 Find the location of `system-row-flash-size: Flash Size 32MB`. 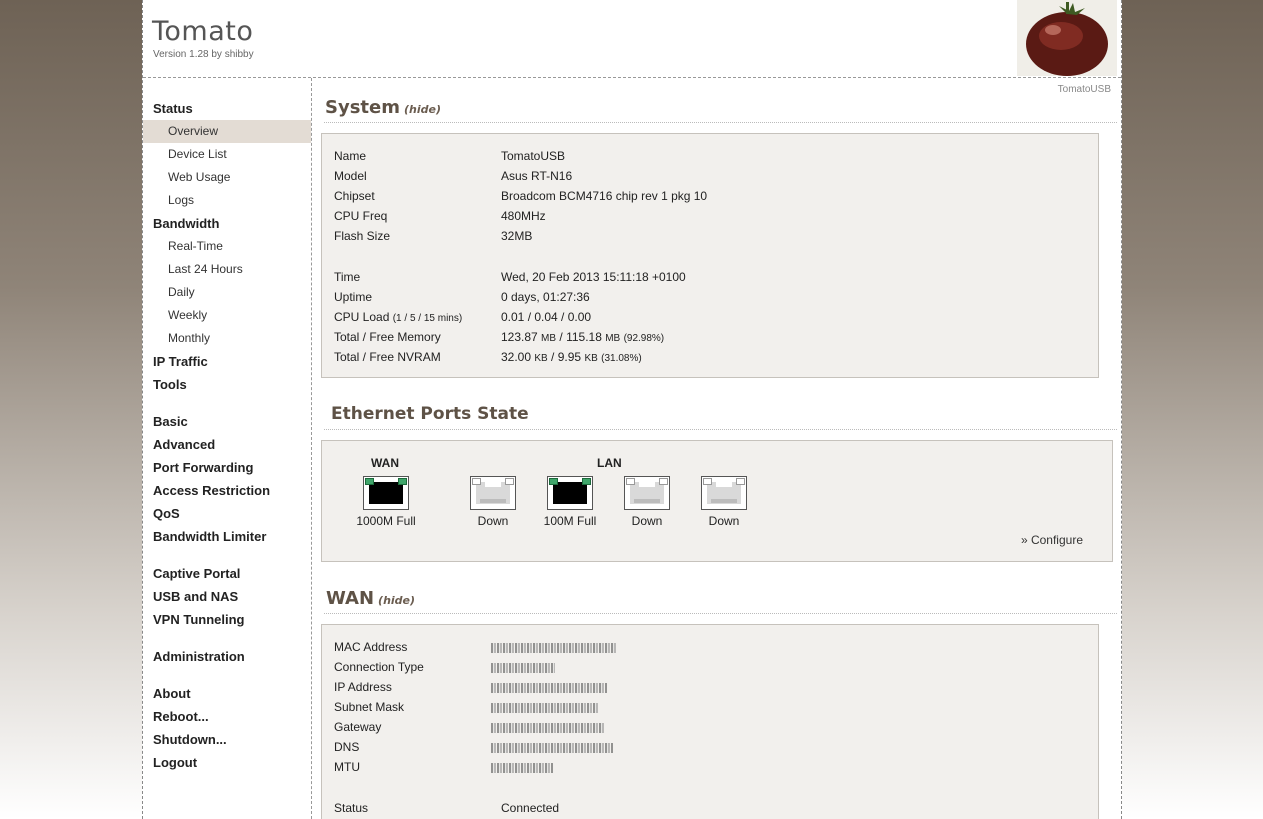

system-row-flash-size: Flash Size 32MB is located at coordinates (684, 236).